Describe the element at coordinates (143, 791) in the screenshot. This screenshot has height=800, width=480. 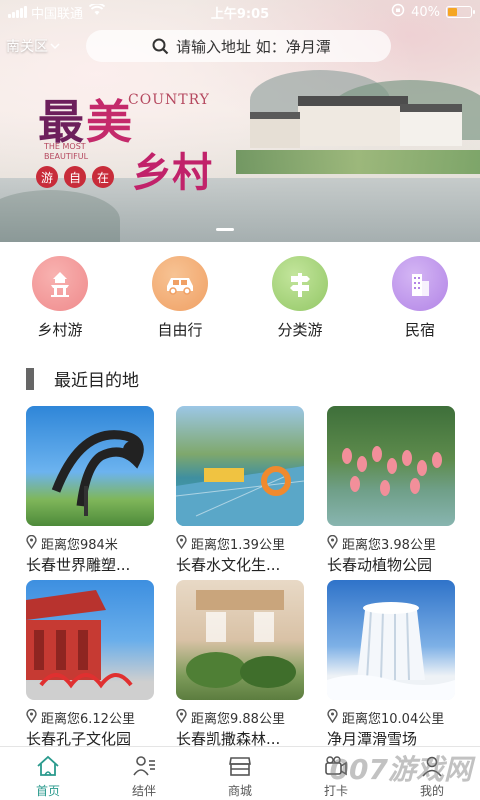
I see `nav-label: 结伴` at that location.